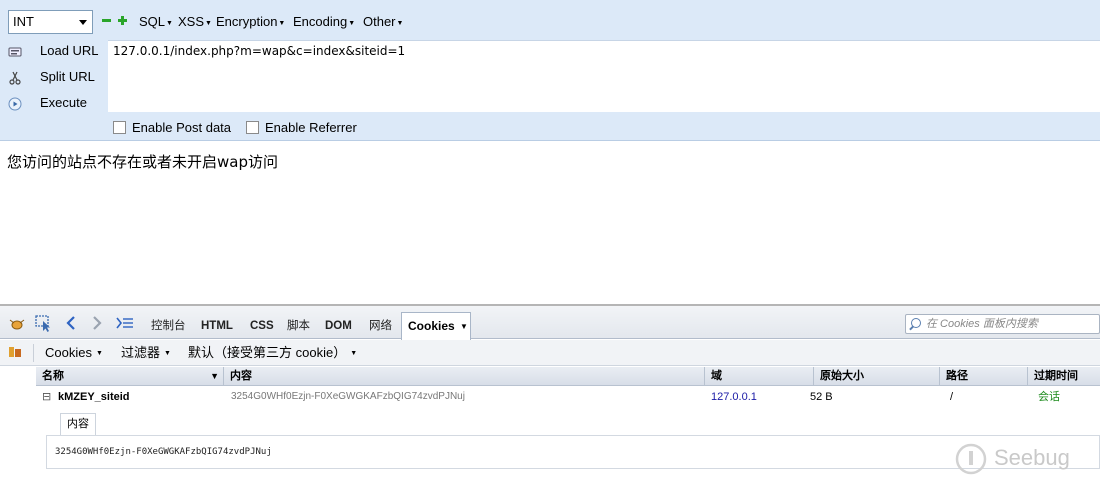 The image size is (1100, 485). What do you see at coordinates (142, 162) in the screenshot?
I see `page-message: 您访问的站点不存在或者未开启wap访问` at bounding box center [142, 162].